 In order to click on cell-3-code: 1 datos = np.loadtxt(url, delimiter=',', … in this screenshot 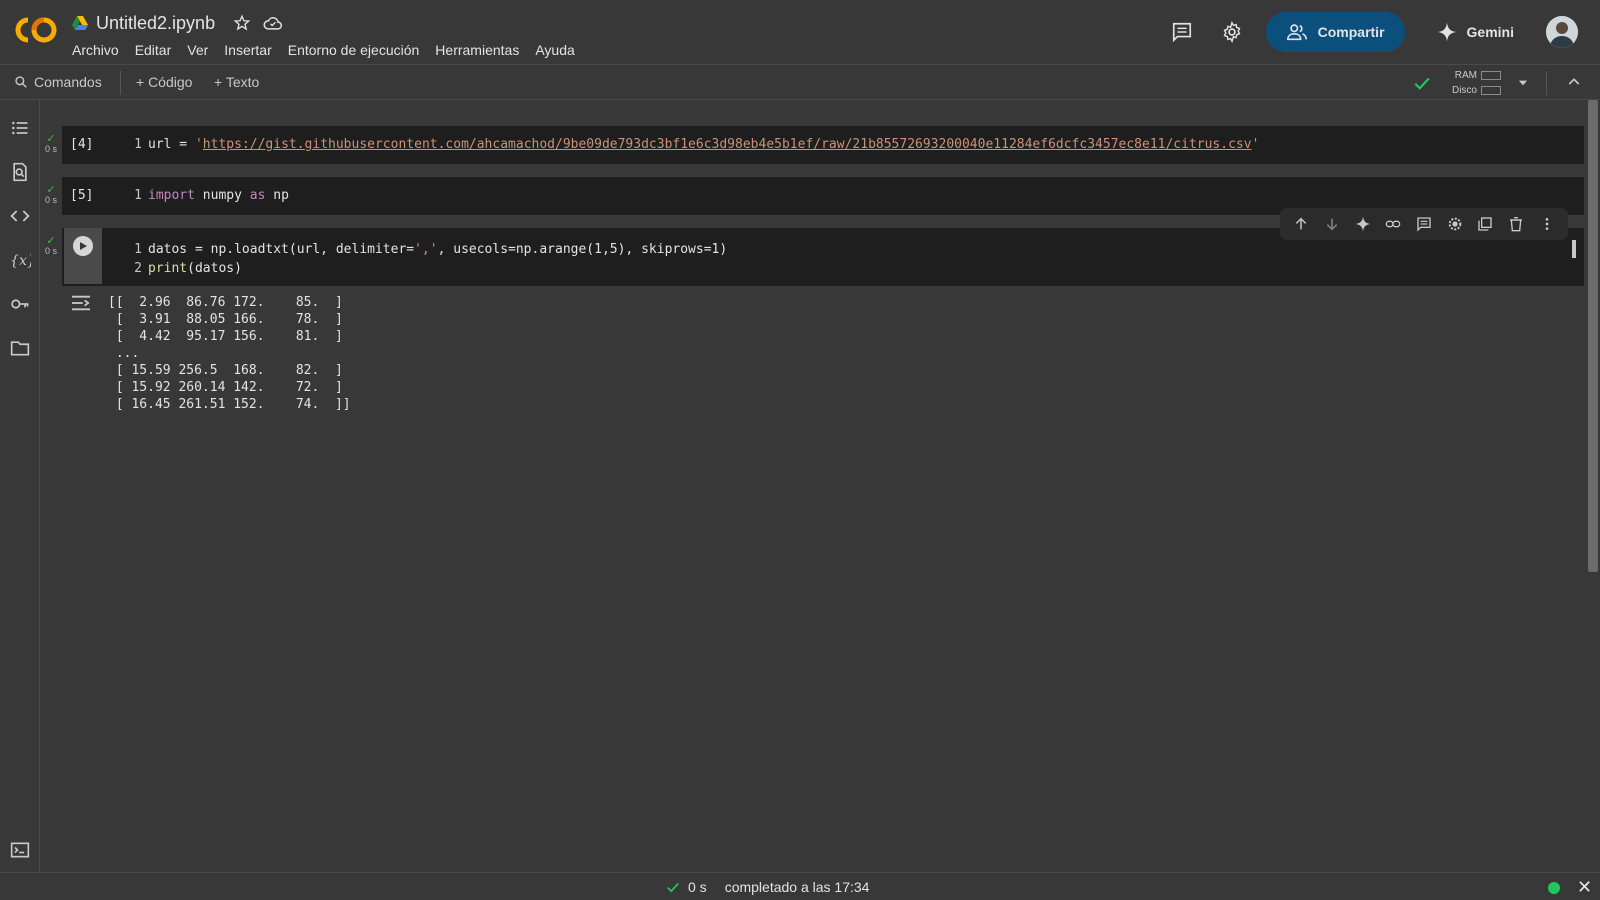, I will do `click(427, 259)`.